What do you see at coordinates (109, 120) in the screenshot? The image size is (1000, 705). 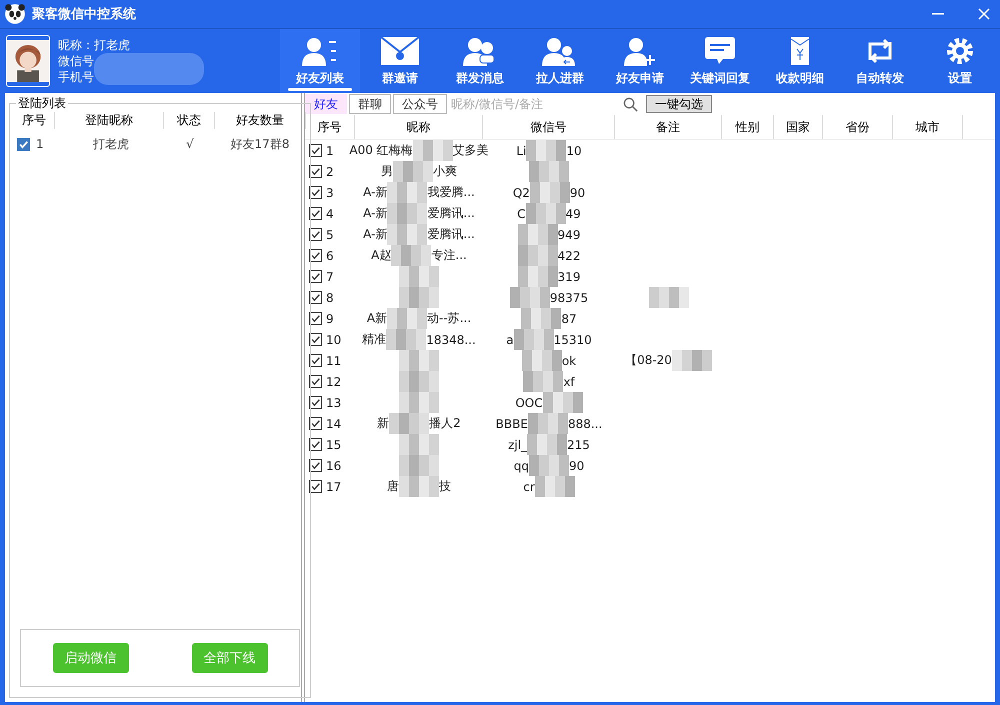 I see `column-header: 登陆昵称` at bounding box center [109, 120].